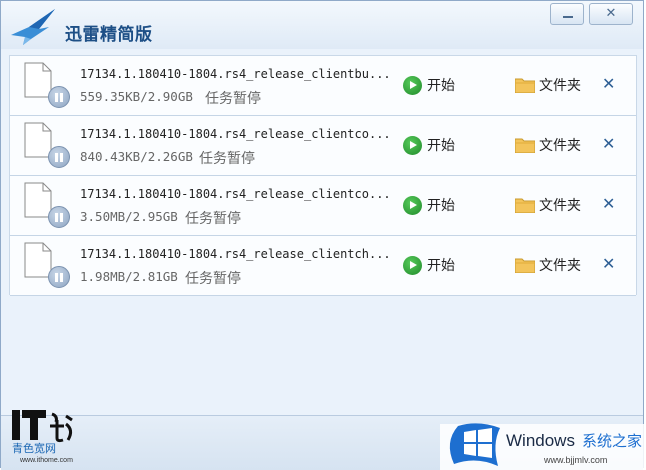  Describe the element at coordinates (136, 156) in the screenshot. I see `file-size: 840.43KB/2.26GB` at that location.